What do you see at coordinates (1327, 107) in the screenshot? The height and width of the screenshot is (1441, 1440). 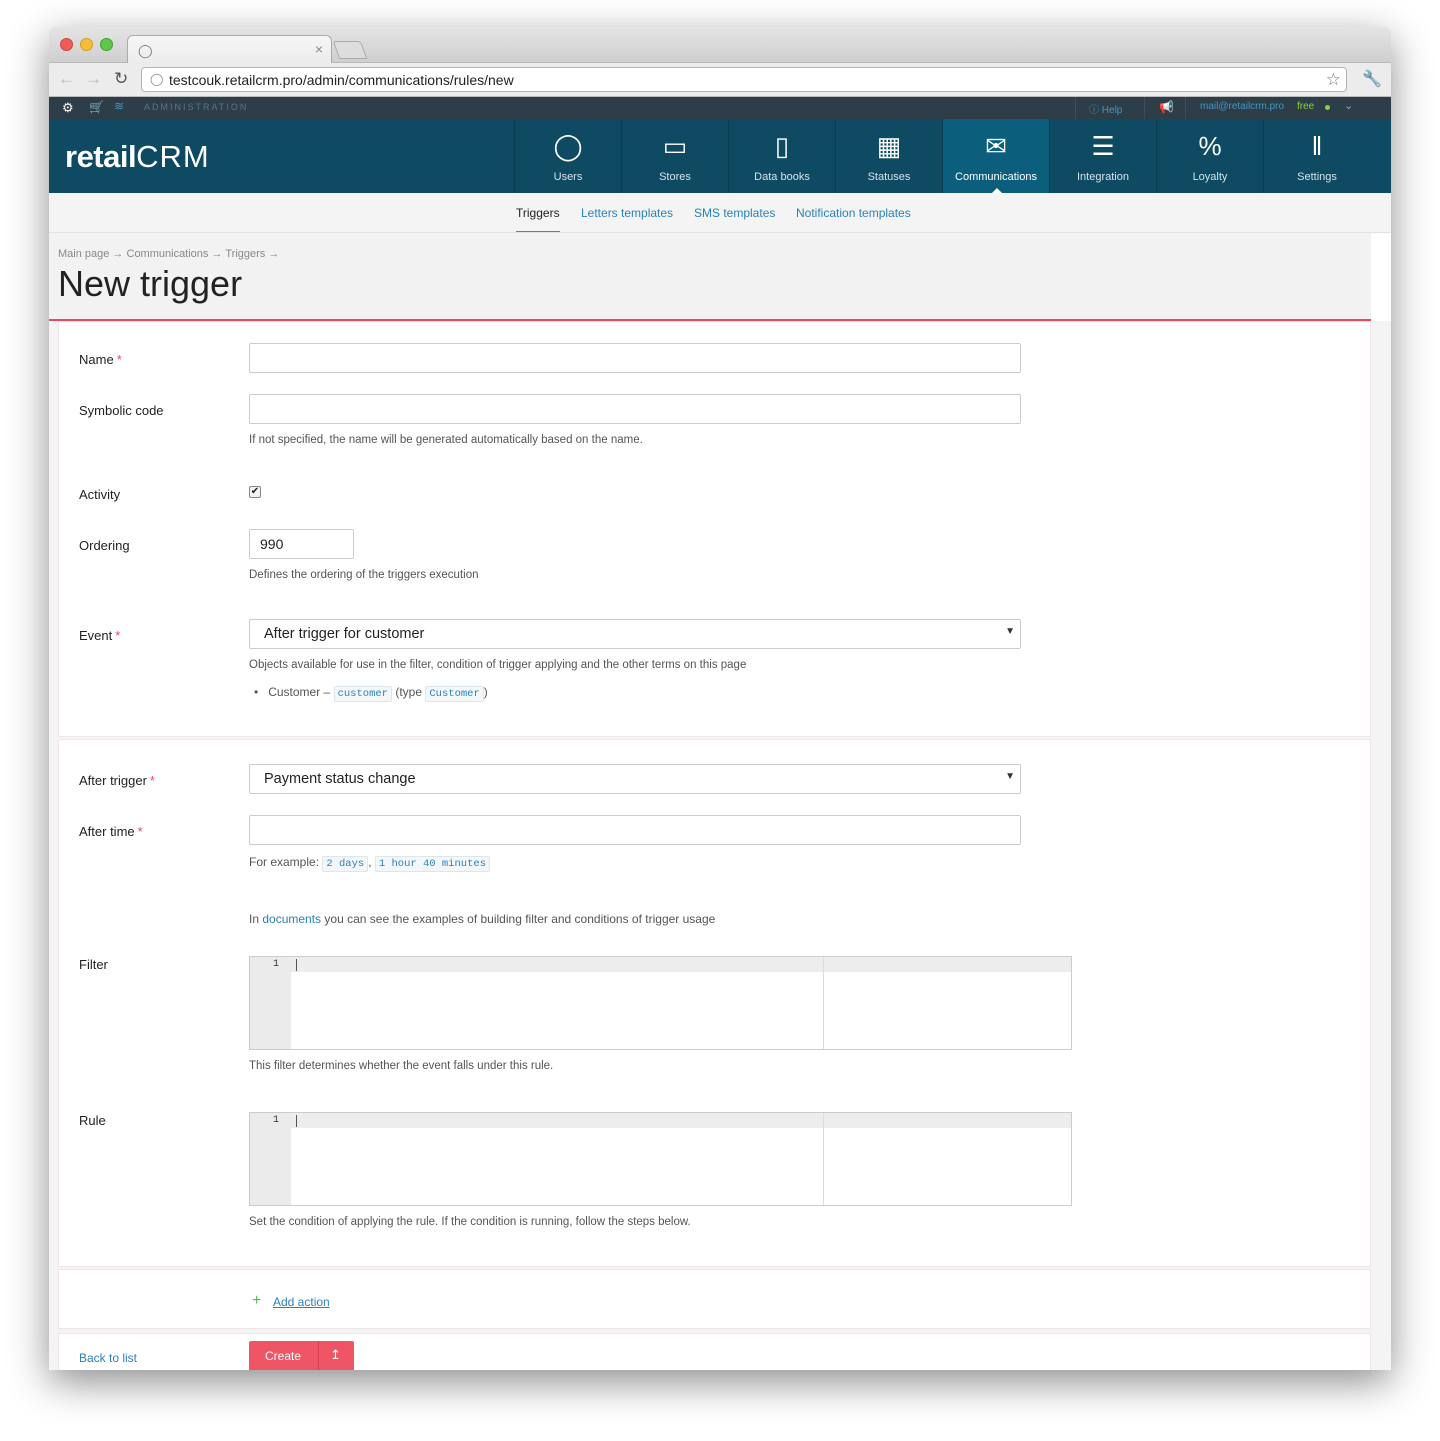 I see `online-status-dot` at bounding box center [1327, 107].